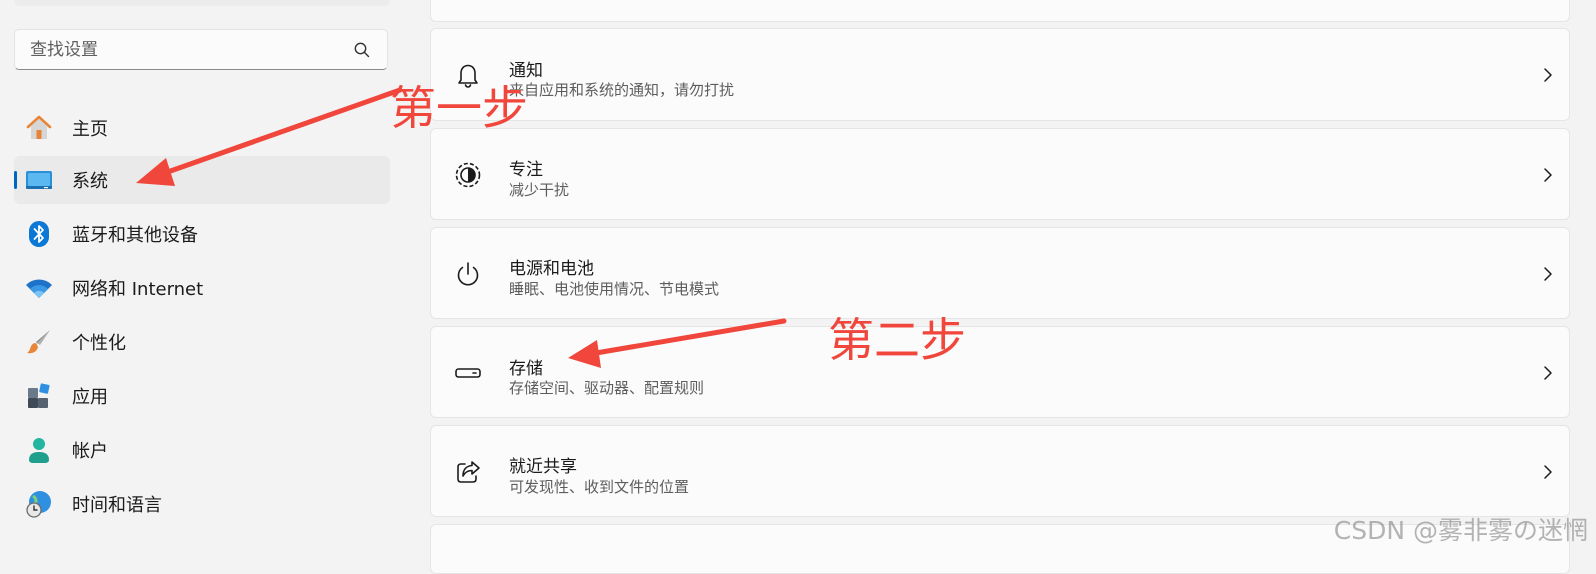  What do you see at coordinates (622, 90) in the screenshot?
I see `card-subtitle: 来自应用和系统的通知，请勿打扰` at bounding box center [622, 90].